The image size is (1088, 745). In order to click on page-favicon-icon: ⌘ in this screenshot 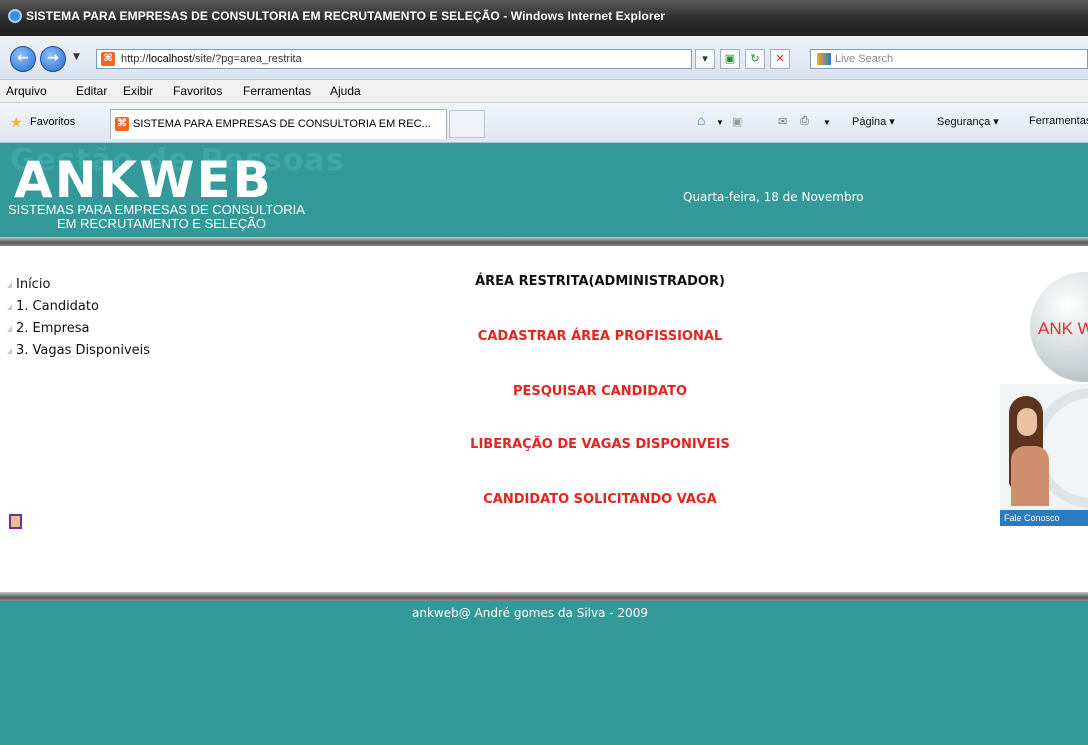, I will do `click(108, 59)`.